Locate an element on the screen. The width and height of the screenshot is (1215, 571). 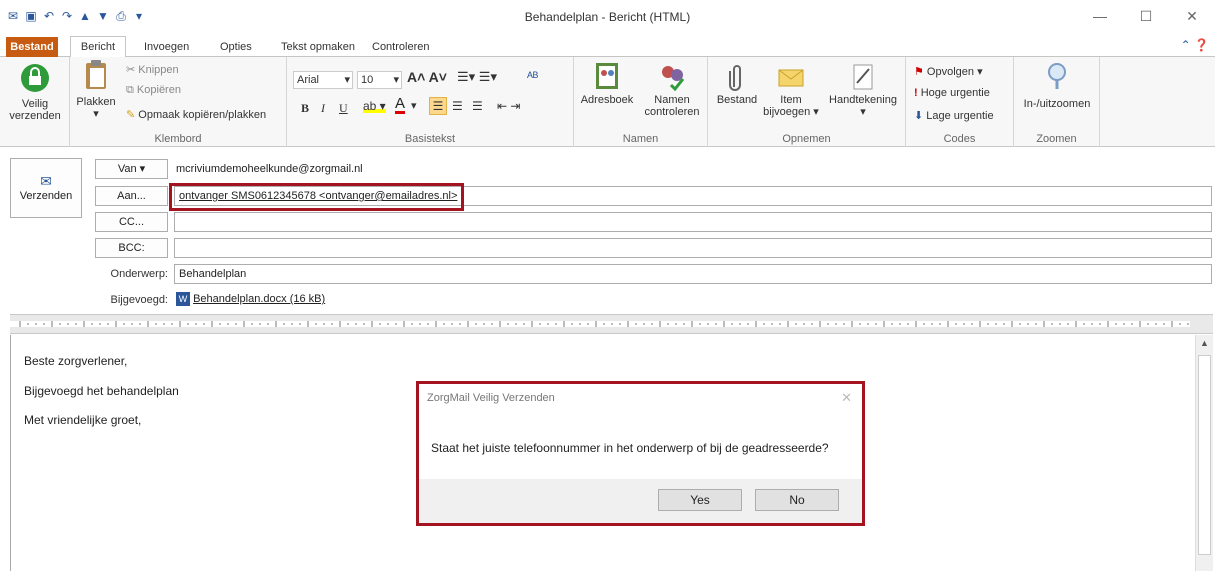
group-veilig: Veilig verzenden is located at coordinates (35, 102).